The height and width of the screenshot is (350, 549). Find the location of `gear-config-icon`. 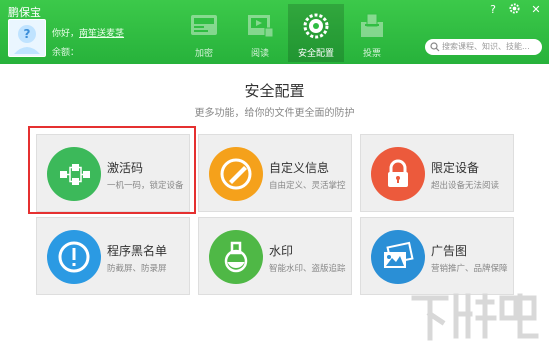

gear-config-icon is located at coordinates (316, 26).